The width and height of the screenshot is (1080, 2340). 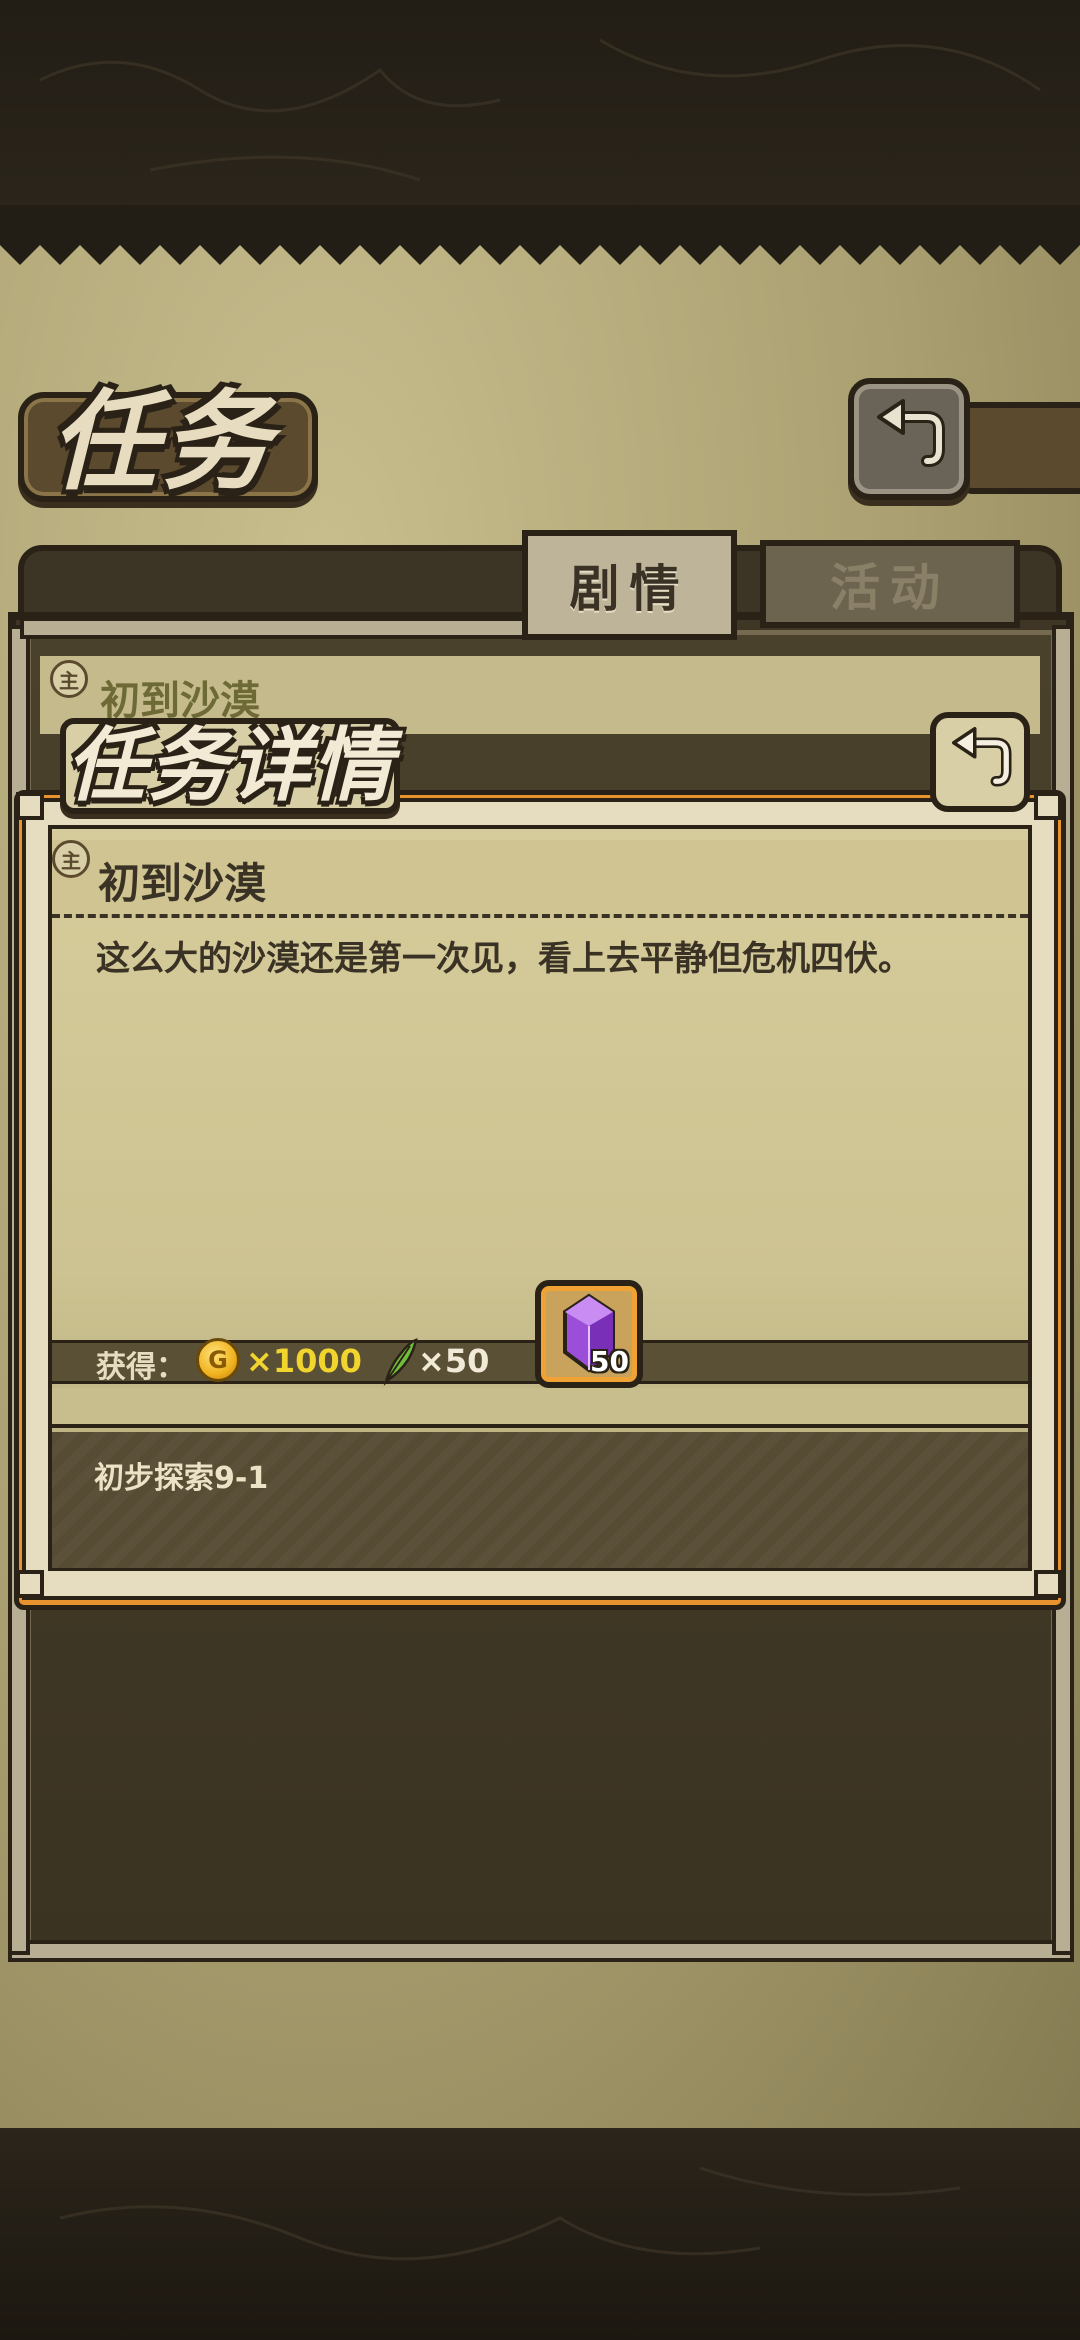 I want to click on frame-rail-bottom, so click(x=541, y=1951).